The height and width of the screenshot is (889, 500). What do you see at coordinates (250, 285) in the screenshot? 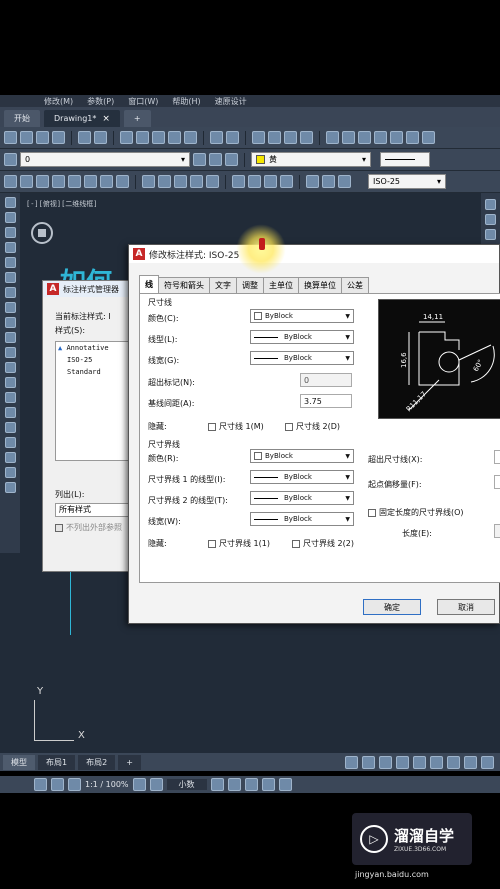
I see `tab-fit: 调整` at bounding box center [250, 285].